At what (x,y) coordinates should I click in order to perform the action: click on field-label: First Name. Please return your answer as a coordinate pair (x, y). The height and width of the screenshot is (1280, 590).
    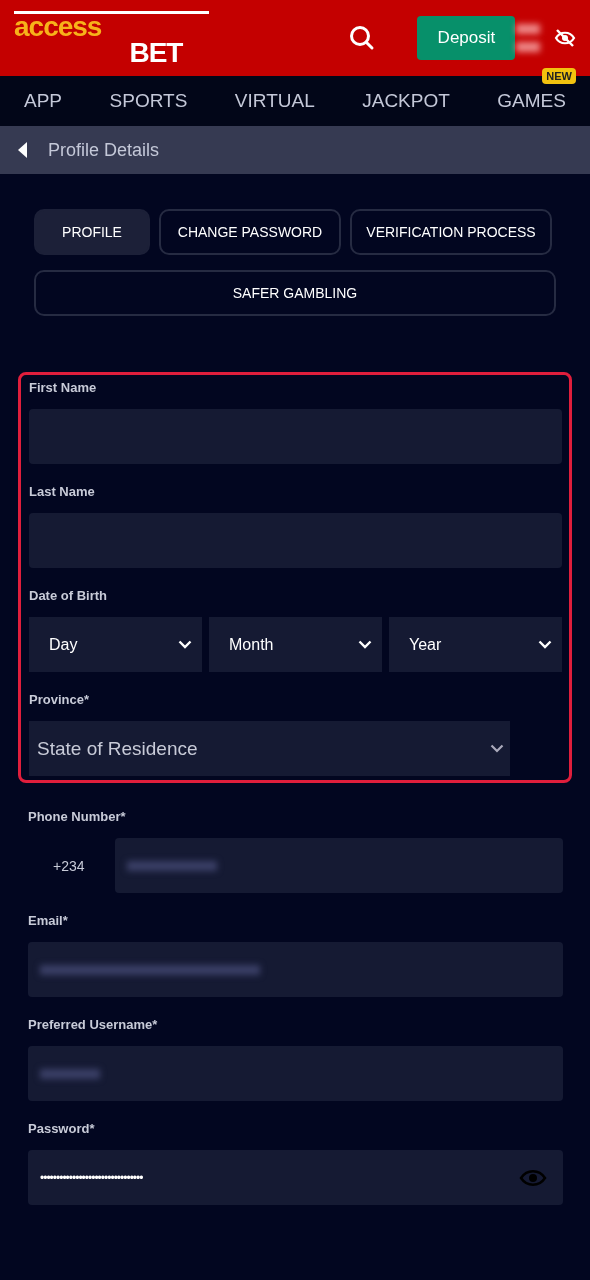
    Looking at the image, I should click on (63, 387).